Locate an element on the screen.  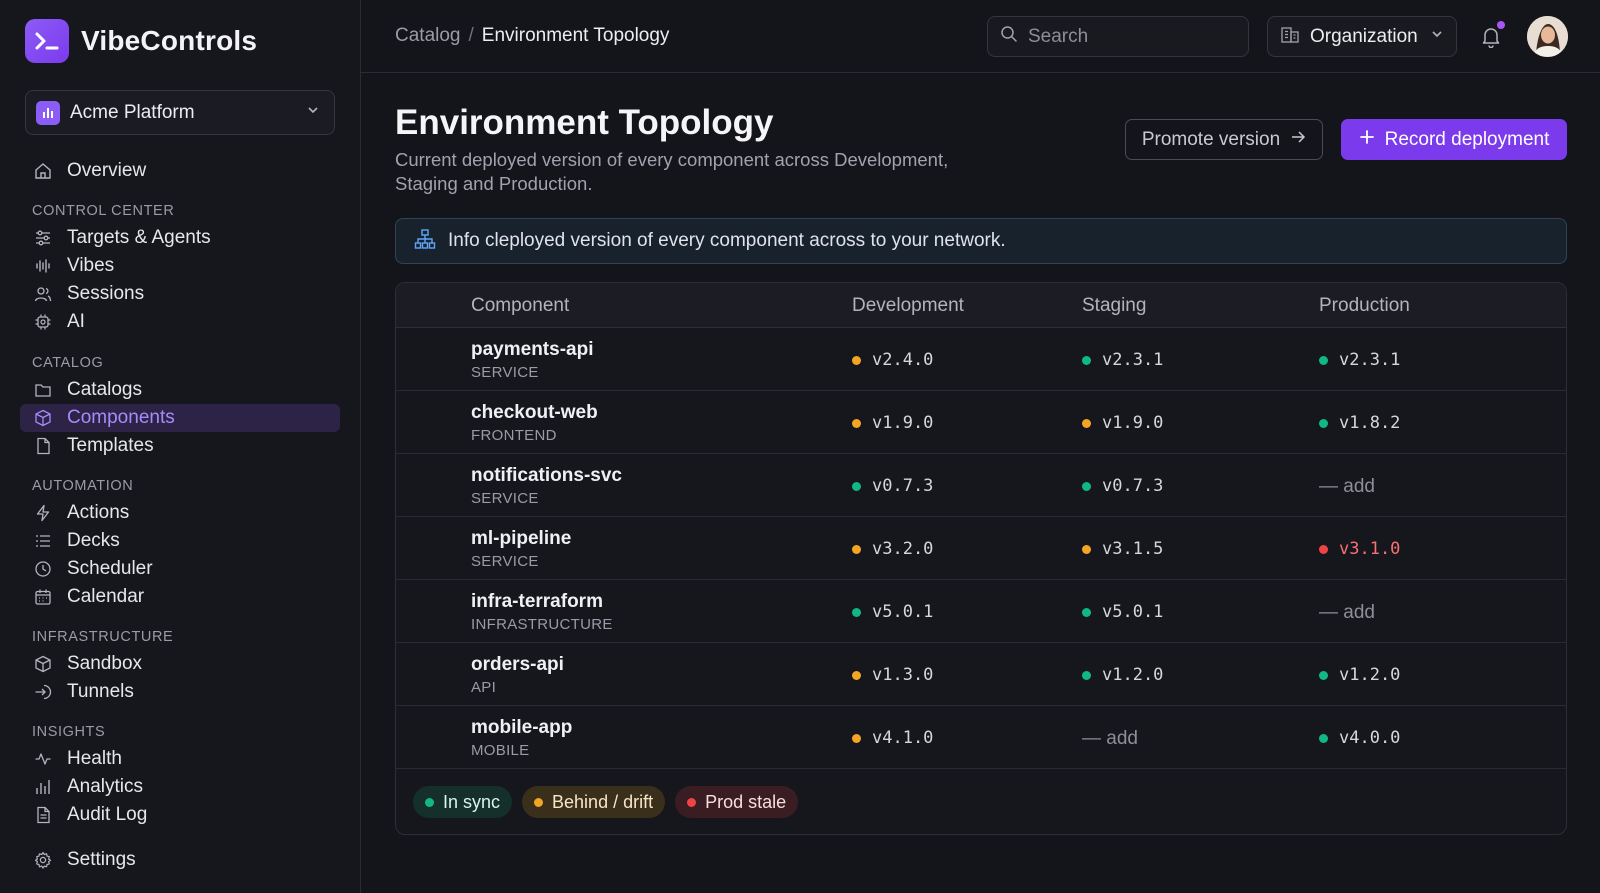
pulse-icon is located at coordinates (43, 759).